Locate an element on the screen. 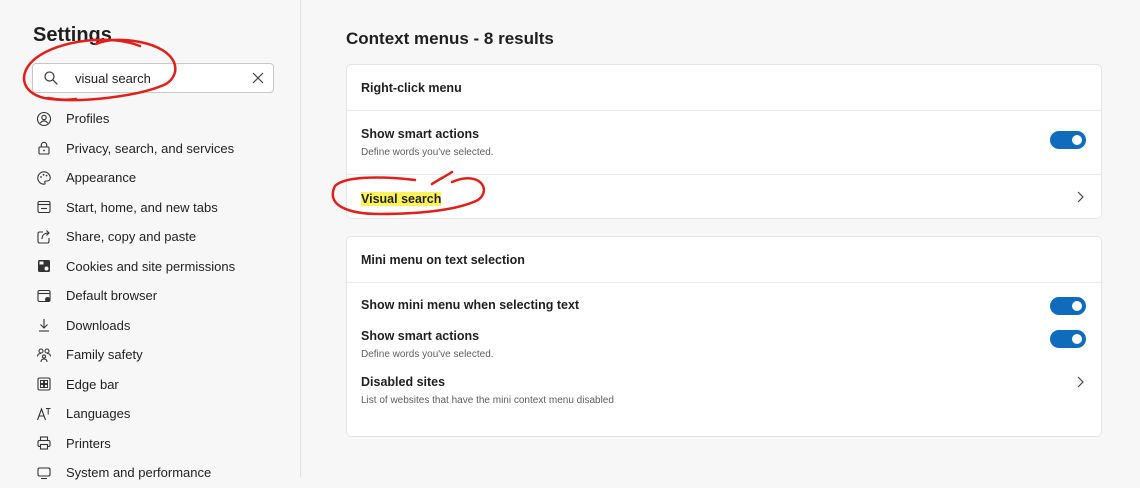 The height and width of the screenshot is (488, 1140). search-box is located at coordinates (153, 78).